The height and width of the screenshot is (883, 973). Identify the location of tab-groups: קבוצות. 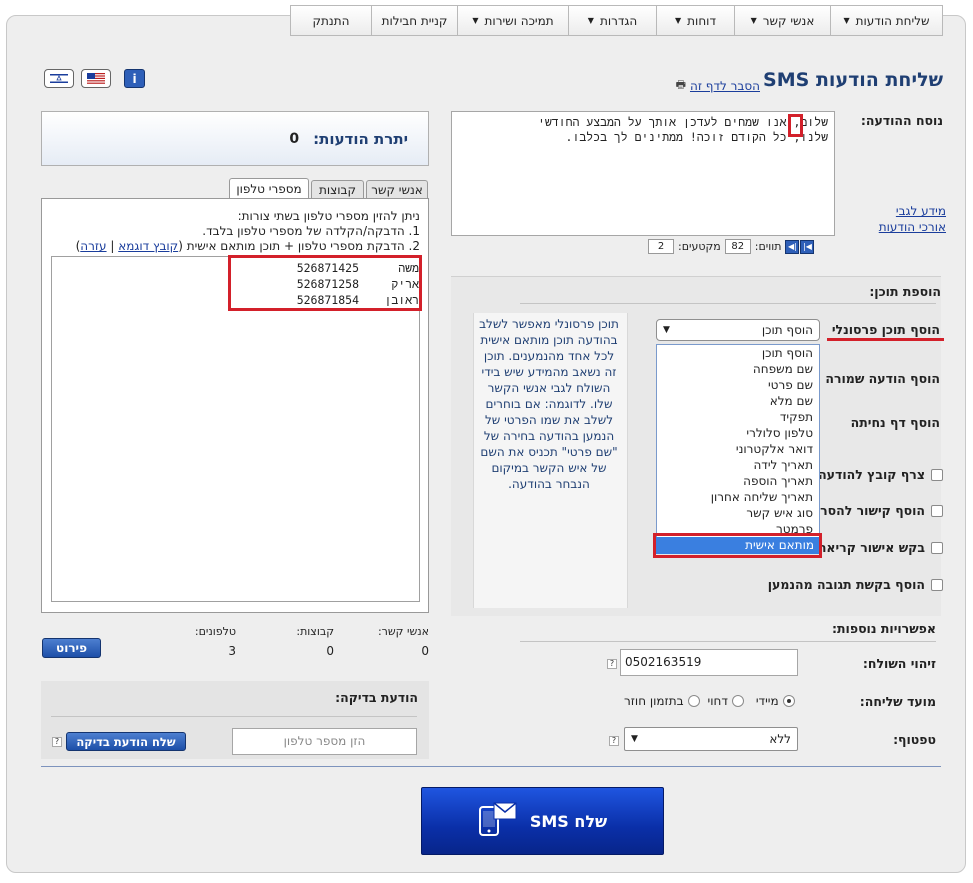
(337, 189).